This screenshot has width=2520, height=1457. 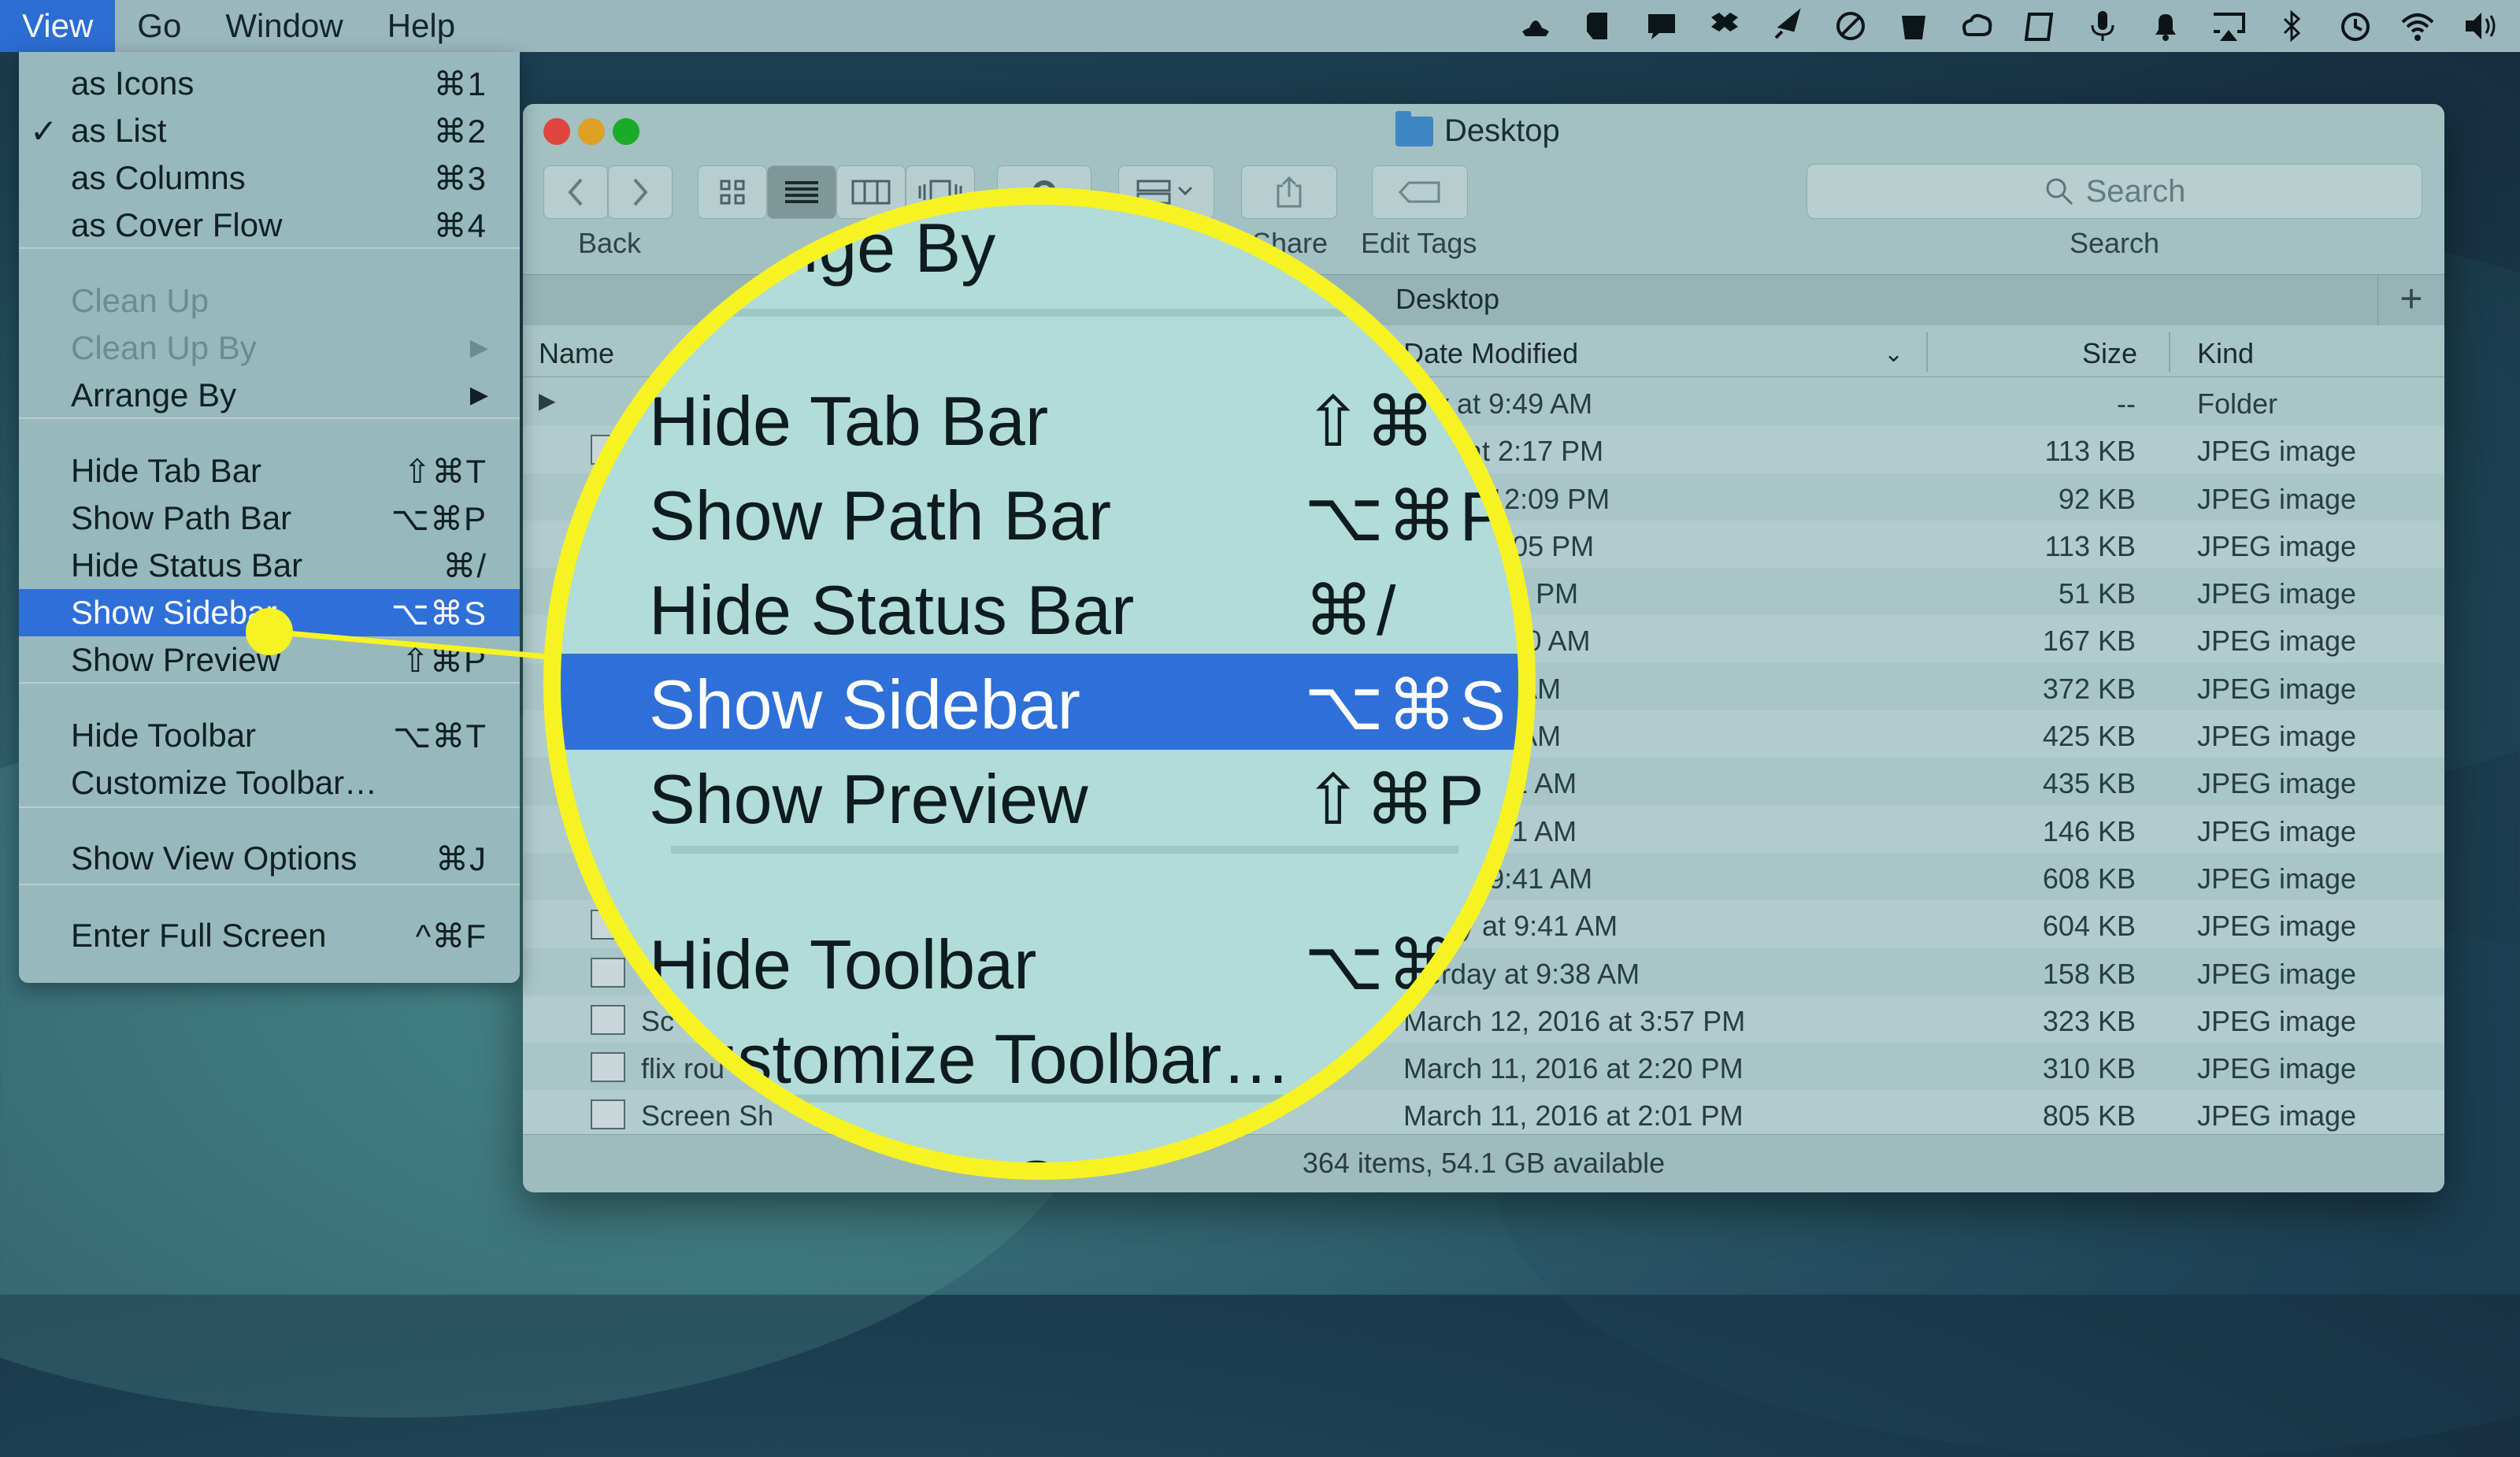 I want to click on zoom-item-show-sidebar: Show Sidebar ⌥⌘S, so click(x=1039, y=702).